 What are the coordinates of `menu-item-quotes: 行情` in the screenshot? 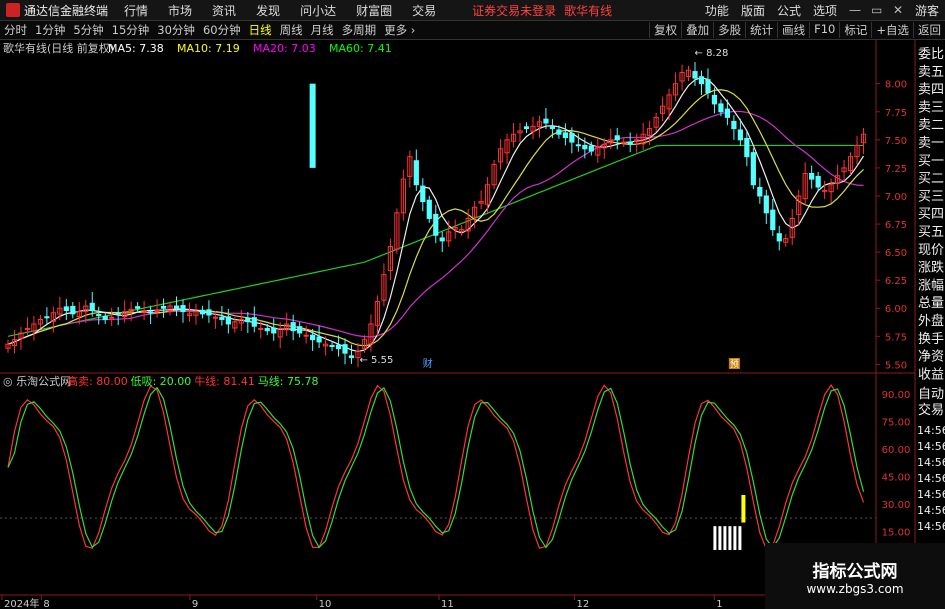 It's located at (136, 10).